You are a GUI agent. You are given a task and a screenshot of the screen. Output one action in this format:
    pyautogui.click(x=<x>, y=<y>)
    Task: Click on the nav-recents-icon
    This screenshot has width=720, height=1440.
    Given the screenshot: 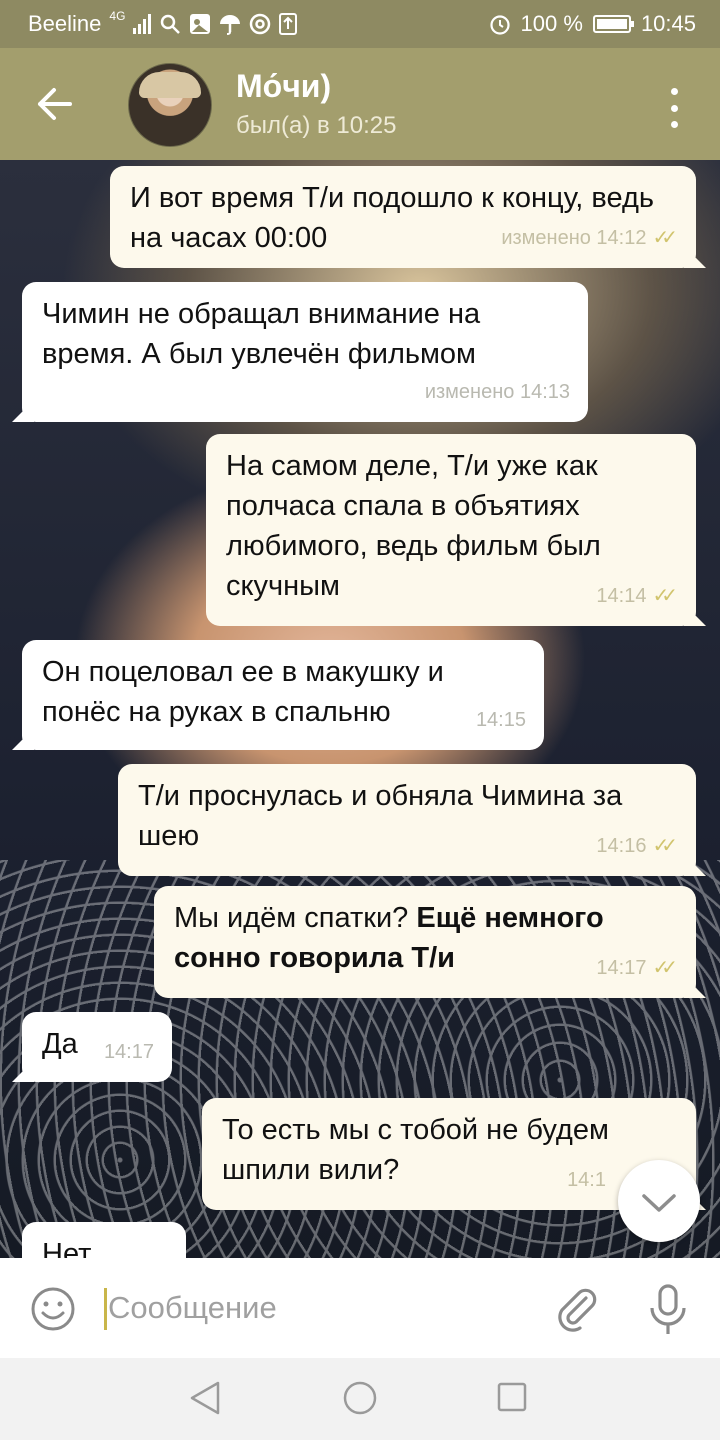 What is the action you would take?
    pyautogui.click(x=512, y=1397)
    